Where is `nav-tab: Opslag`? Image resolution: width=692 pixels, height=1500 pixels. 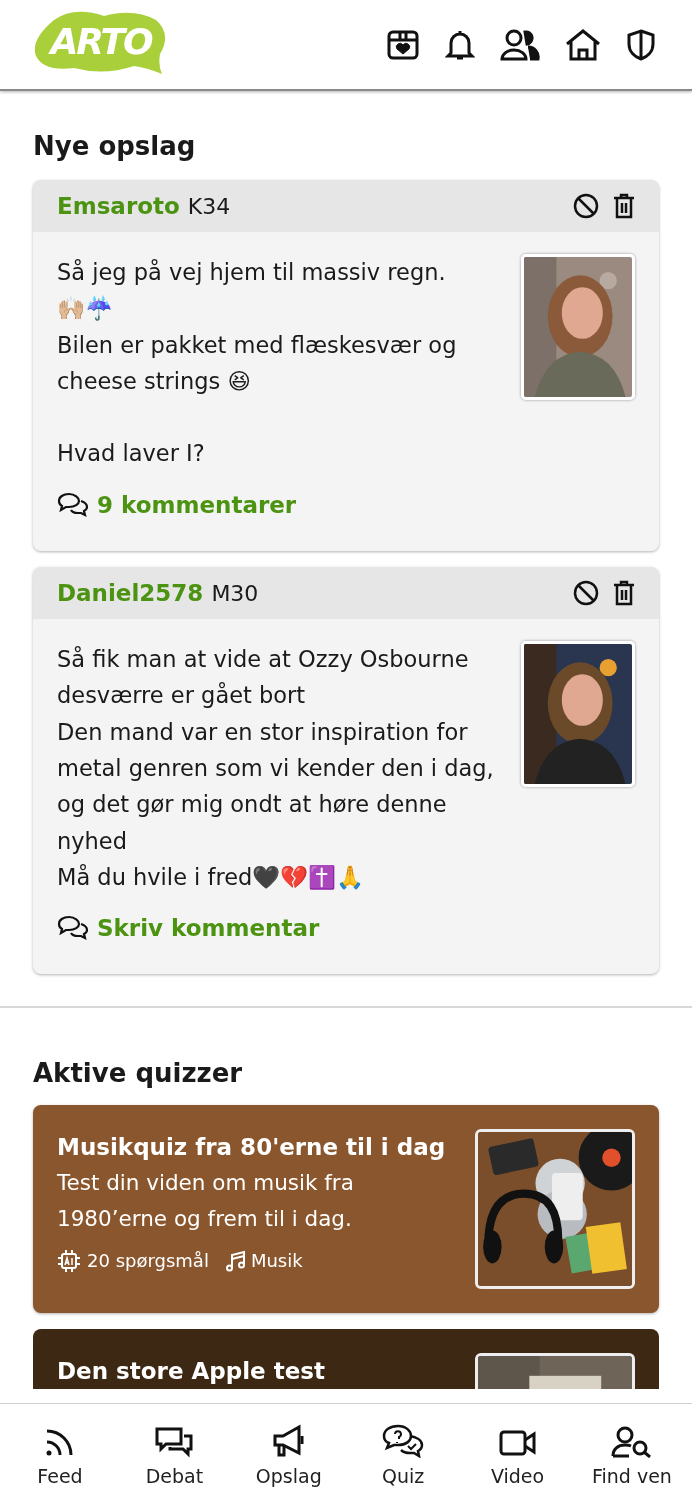 nav-tab: Opslag is located at coordinates (288, 1456).